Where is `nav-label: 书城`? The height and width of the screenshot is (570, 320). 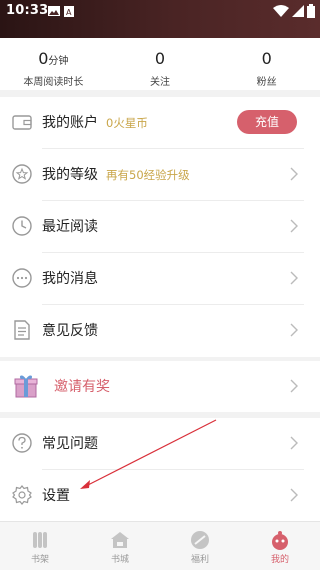 nav-label: 书城 is located at coordinates (119, 560).